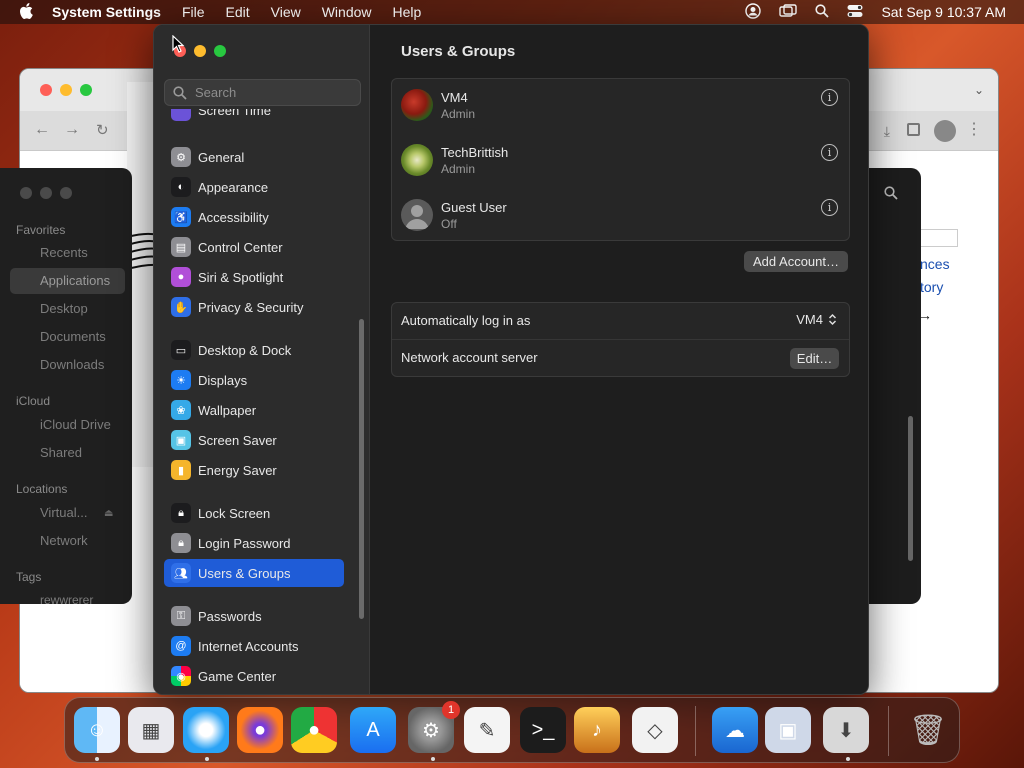 This screenshot has height=768, width=1024. I want to click on sidebar-item-passwords: ⚿ Passwords, so click(254, 616).